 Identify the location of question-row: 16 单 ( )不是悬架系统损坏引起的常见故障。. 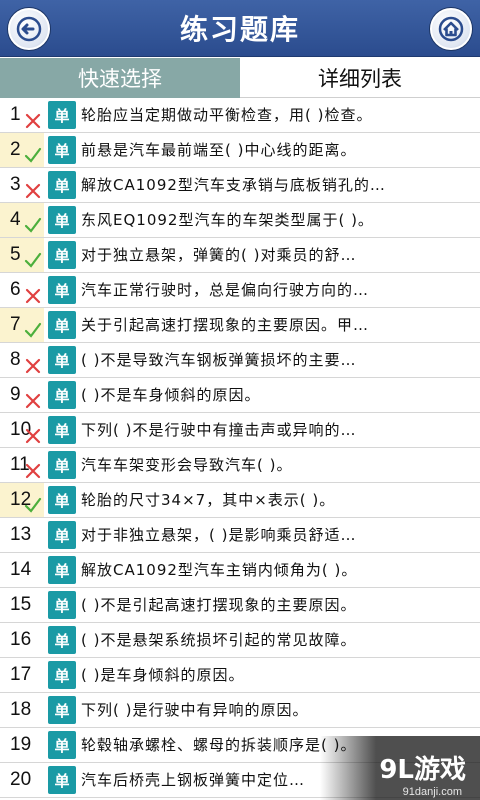
(240, 640).